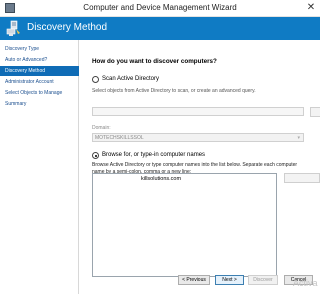  What do you see at coordinates (95, 79) in the screenshot?
I see `scan-ad-radio` at bounding box center [95, 79].